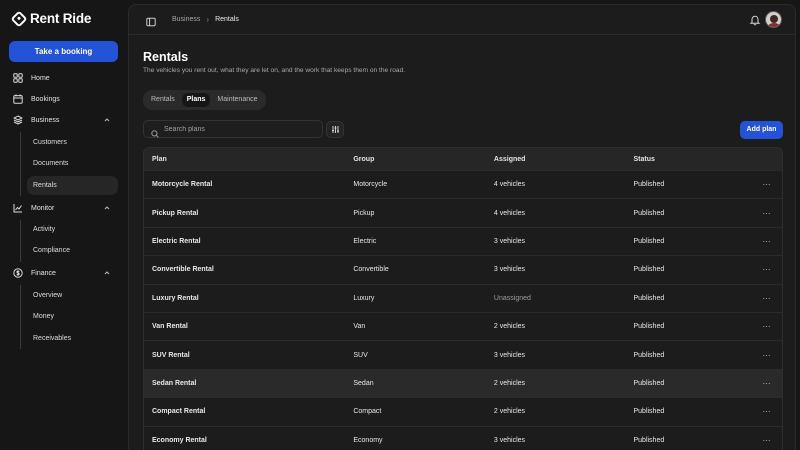  I want to click on sidebar-item-home: Home, so click(65, 78).